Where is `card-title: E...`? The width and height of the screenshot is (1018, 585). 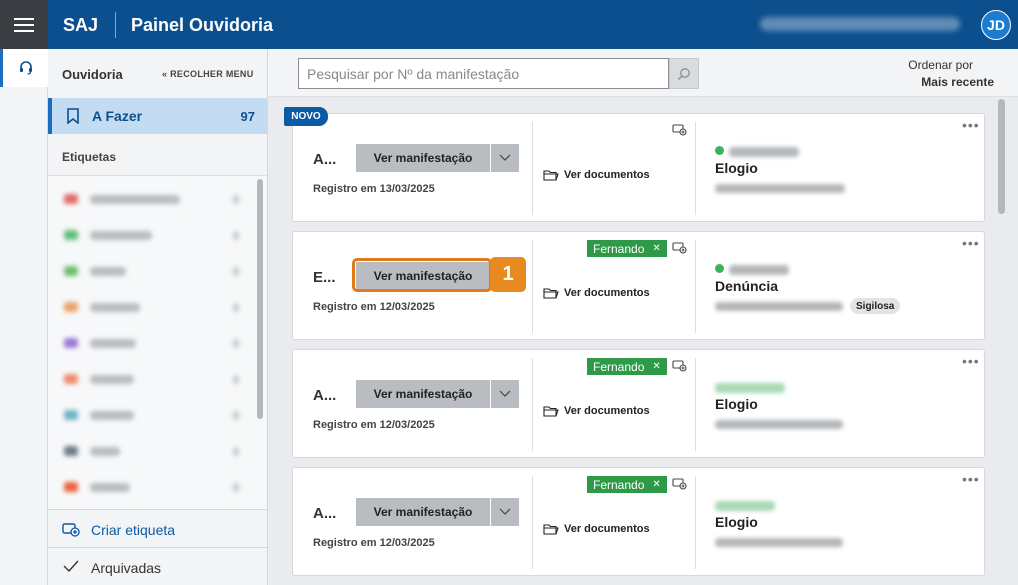 card-title: E... is located at coordinates (324, 277).